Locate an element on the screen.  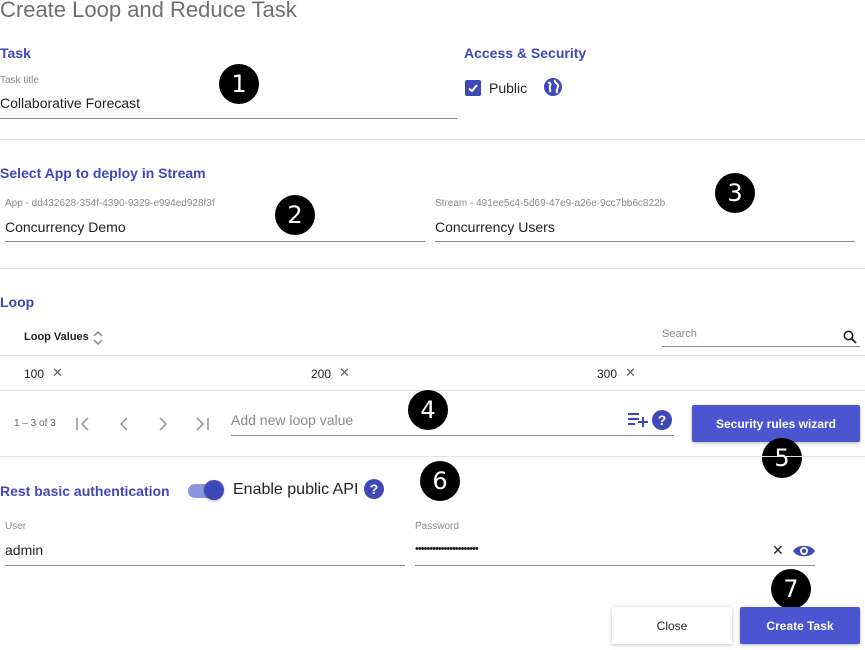
stream-select: Concurrency Users is located at coordinates (495, 227).